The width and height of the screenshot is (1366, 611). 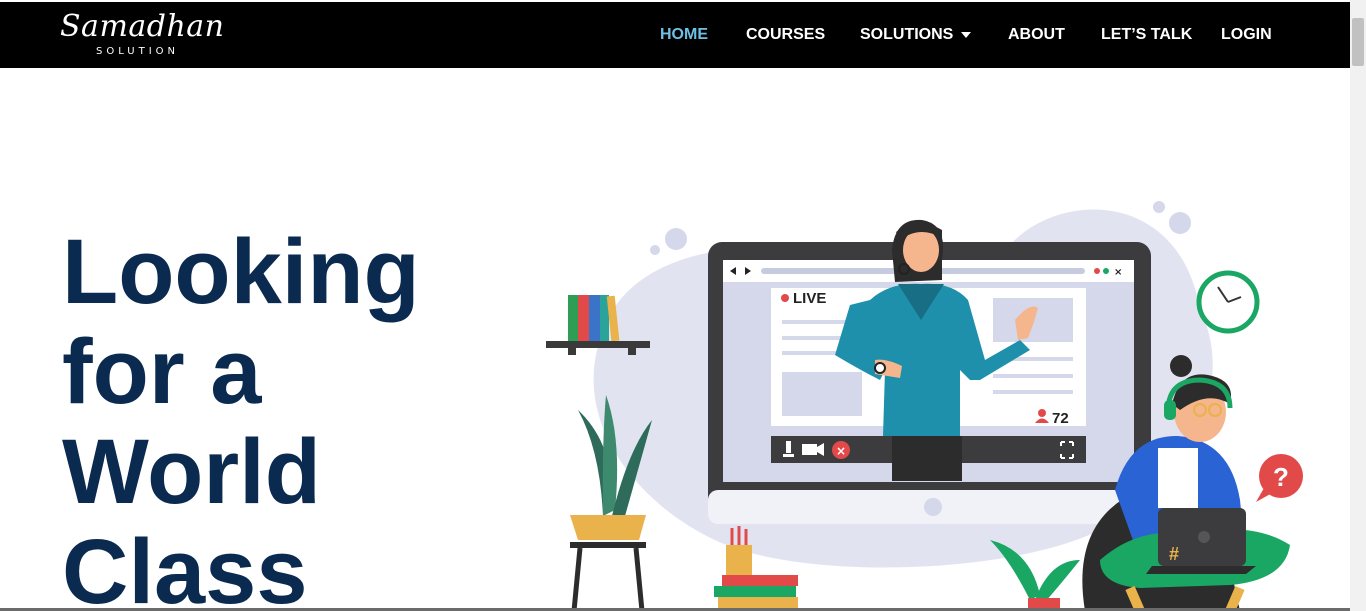 What do you see at coordinates (809, 298) in the screenshot?
I see `live-label: LIVE` at bounding box center [809, 298].